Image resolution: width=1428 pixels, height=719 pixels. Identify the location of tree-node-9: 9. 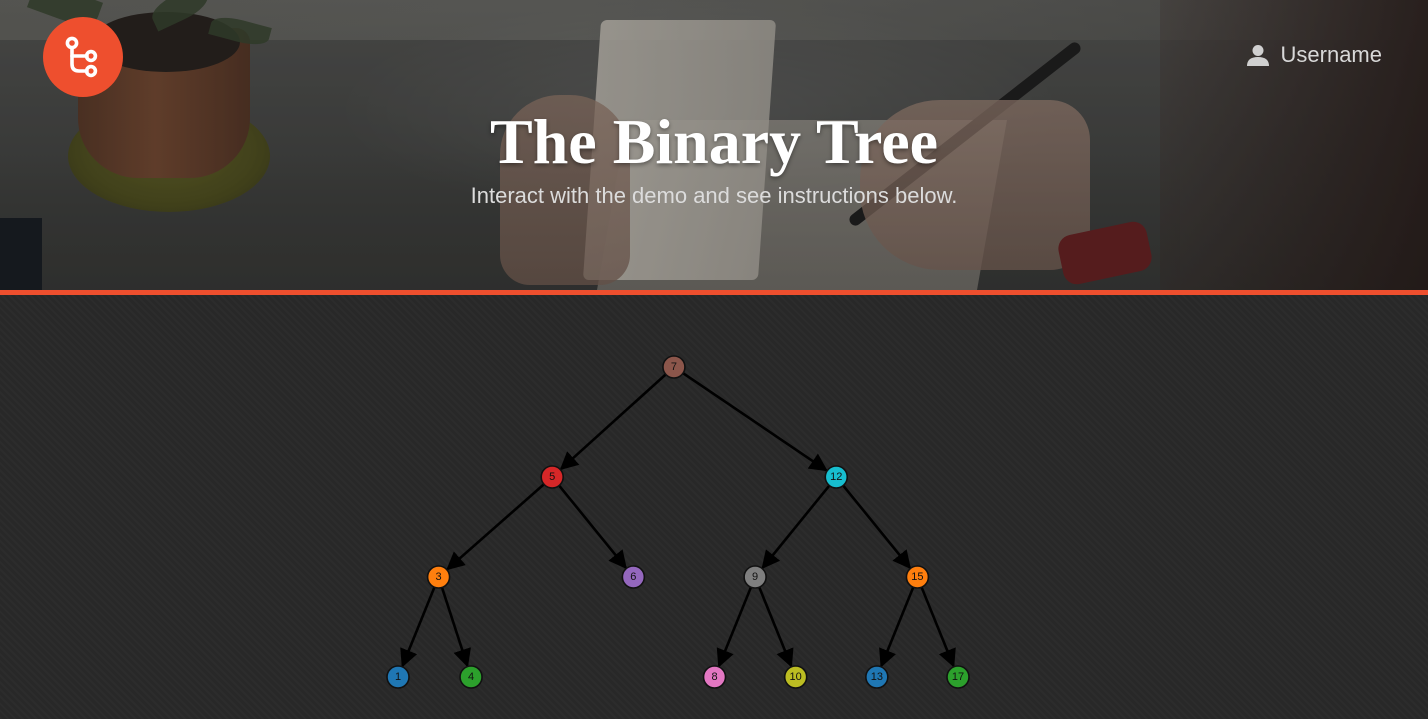
(755, 577).